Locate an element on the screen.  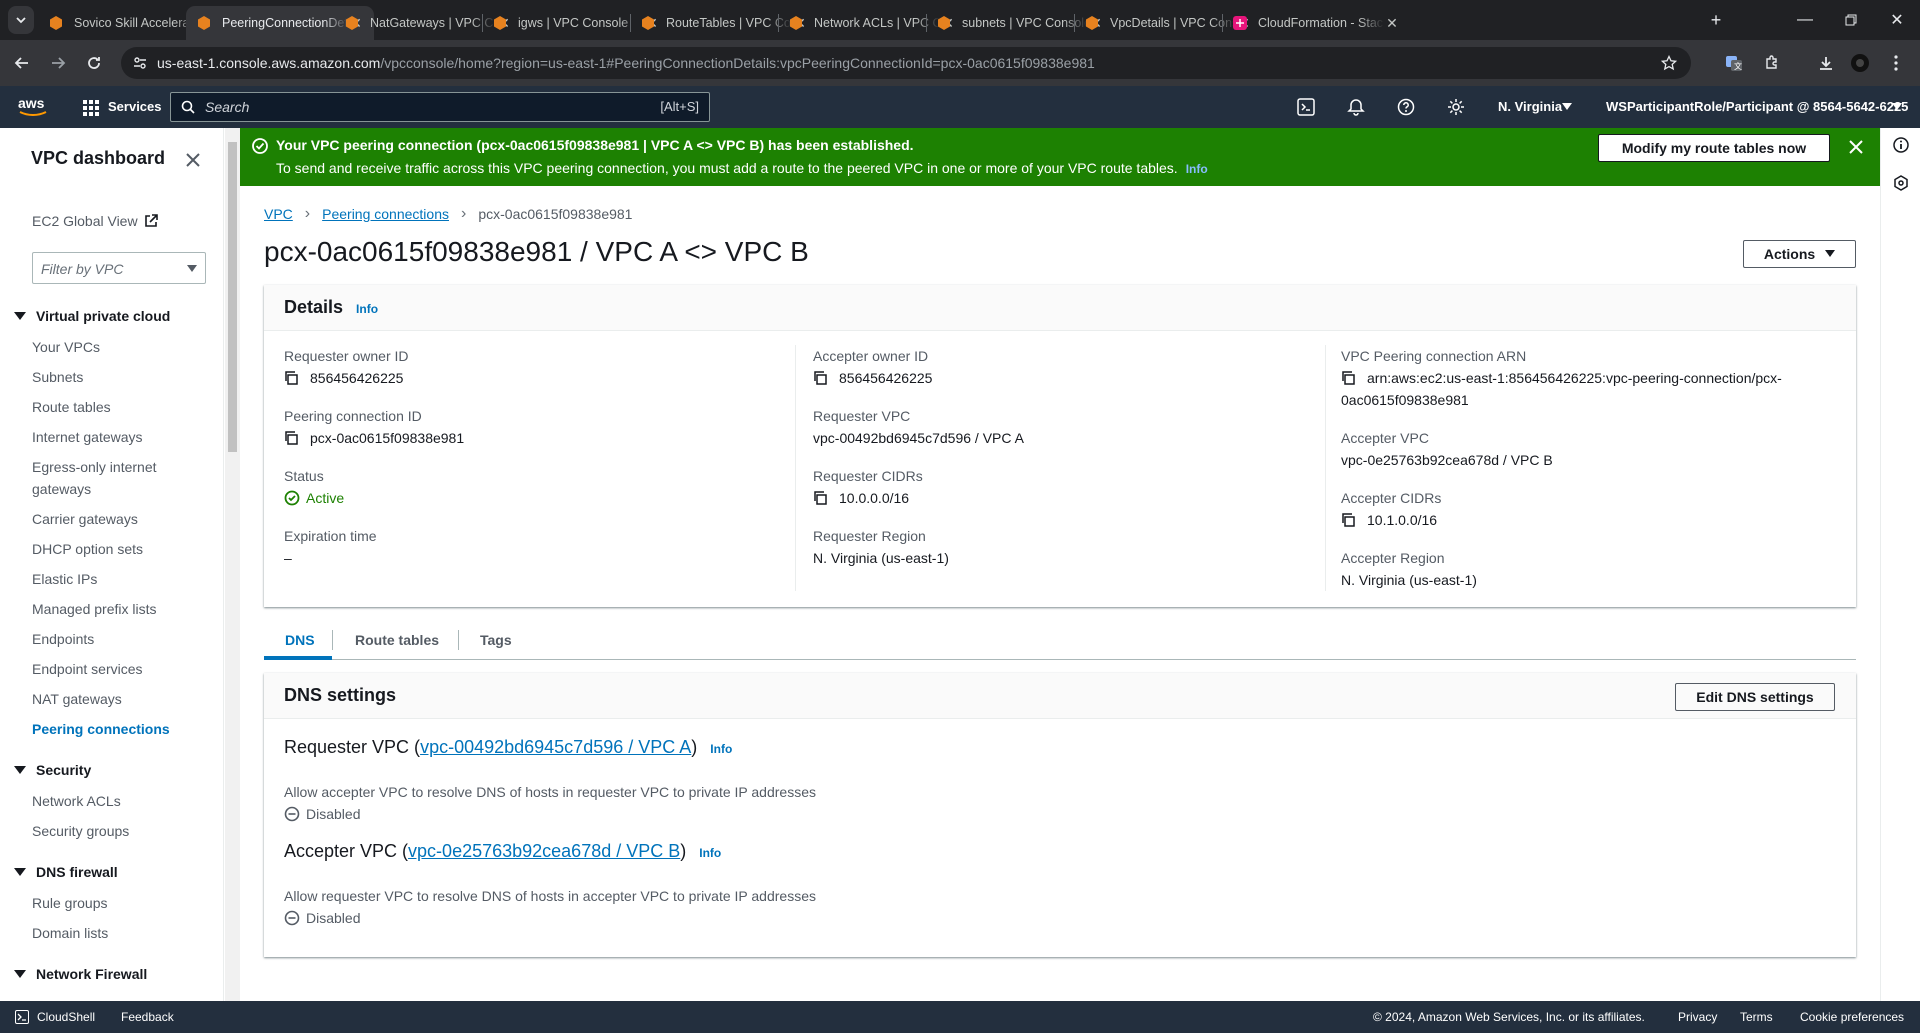
browser-tab: CloudFormation - Stacks ✕ is located at coordinates (1316, 23).